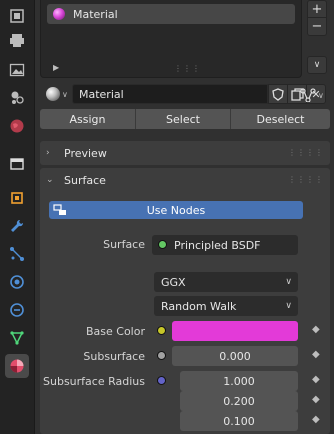  I want to click on fake-user-button, so click(278, 94).